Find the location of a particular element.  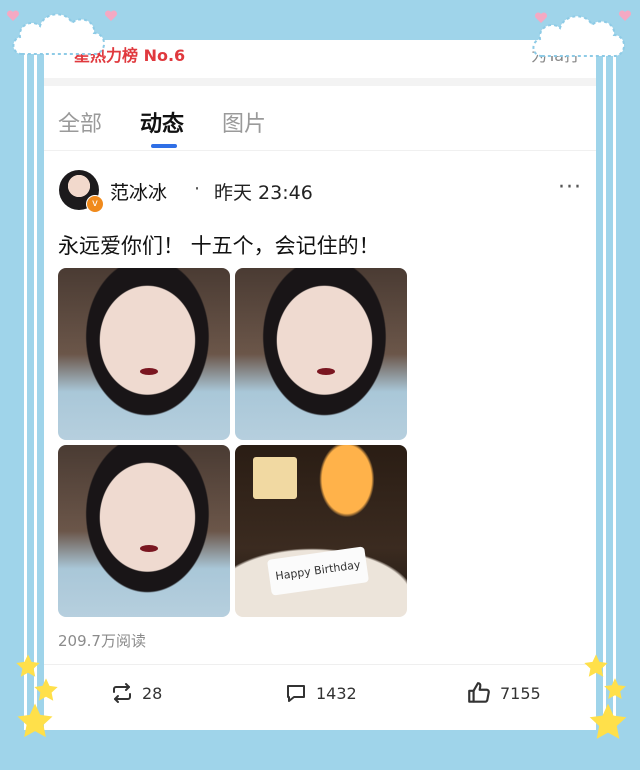

like-button: 7155 is located at coordinates (503, 693).